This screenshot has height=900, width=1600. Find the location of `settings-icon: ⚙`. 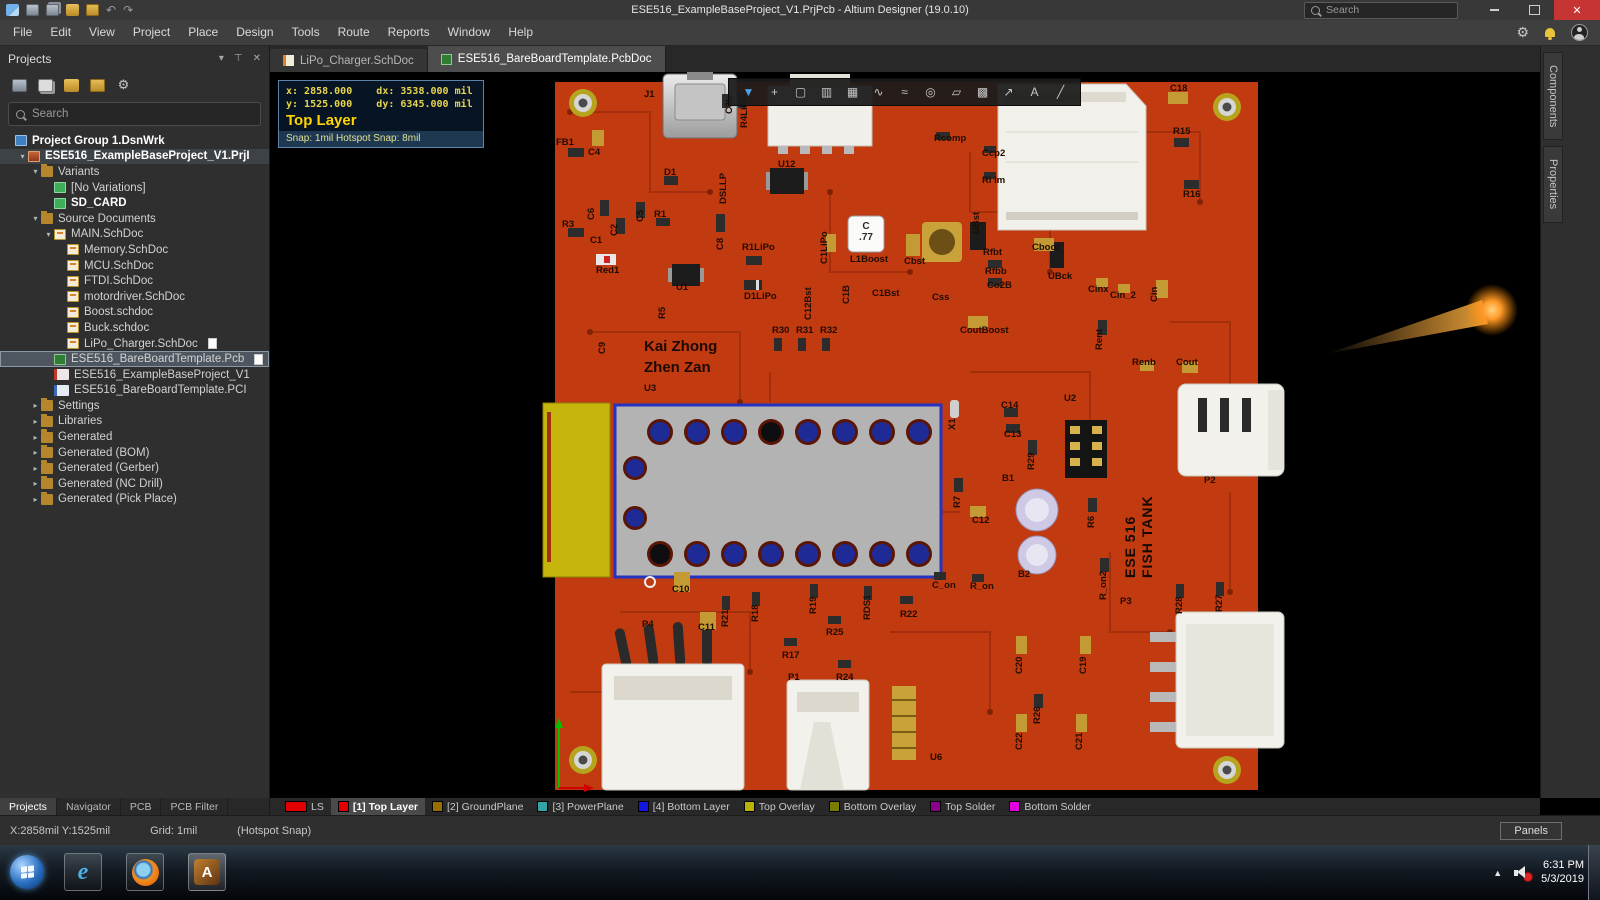

settings-icon: ⚙ is located at coordinates (123, 84).